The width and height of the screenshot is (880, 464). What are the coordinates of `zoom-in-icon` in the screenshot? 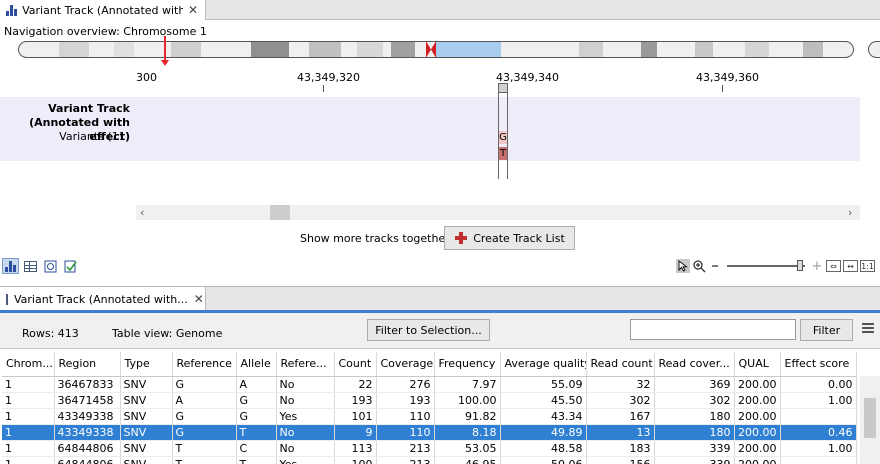 It's located at (699, 266).